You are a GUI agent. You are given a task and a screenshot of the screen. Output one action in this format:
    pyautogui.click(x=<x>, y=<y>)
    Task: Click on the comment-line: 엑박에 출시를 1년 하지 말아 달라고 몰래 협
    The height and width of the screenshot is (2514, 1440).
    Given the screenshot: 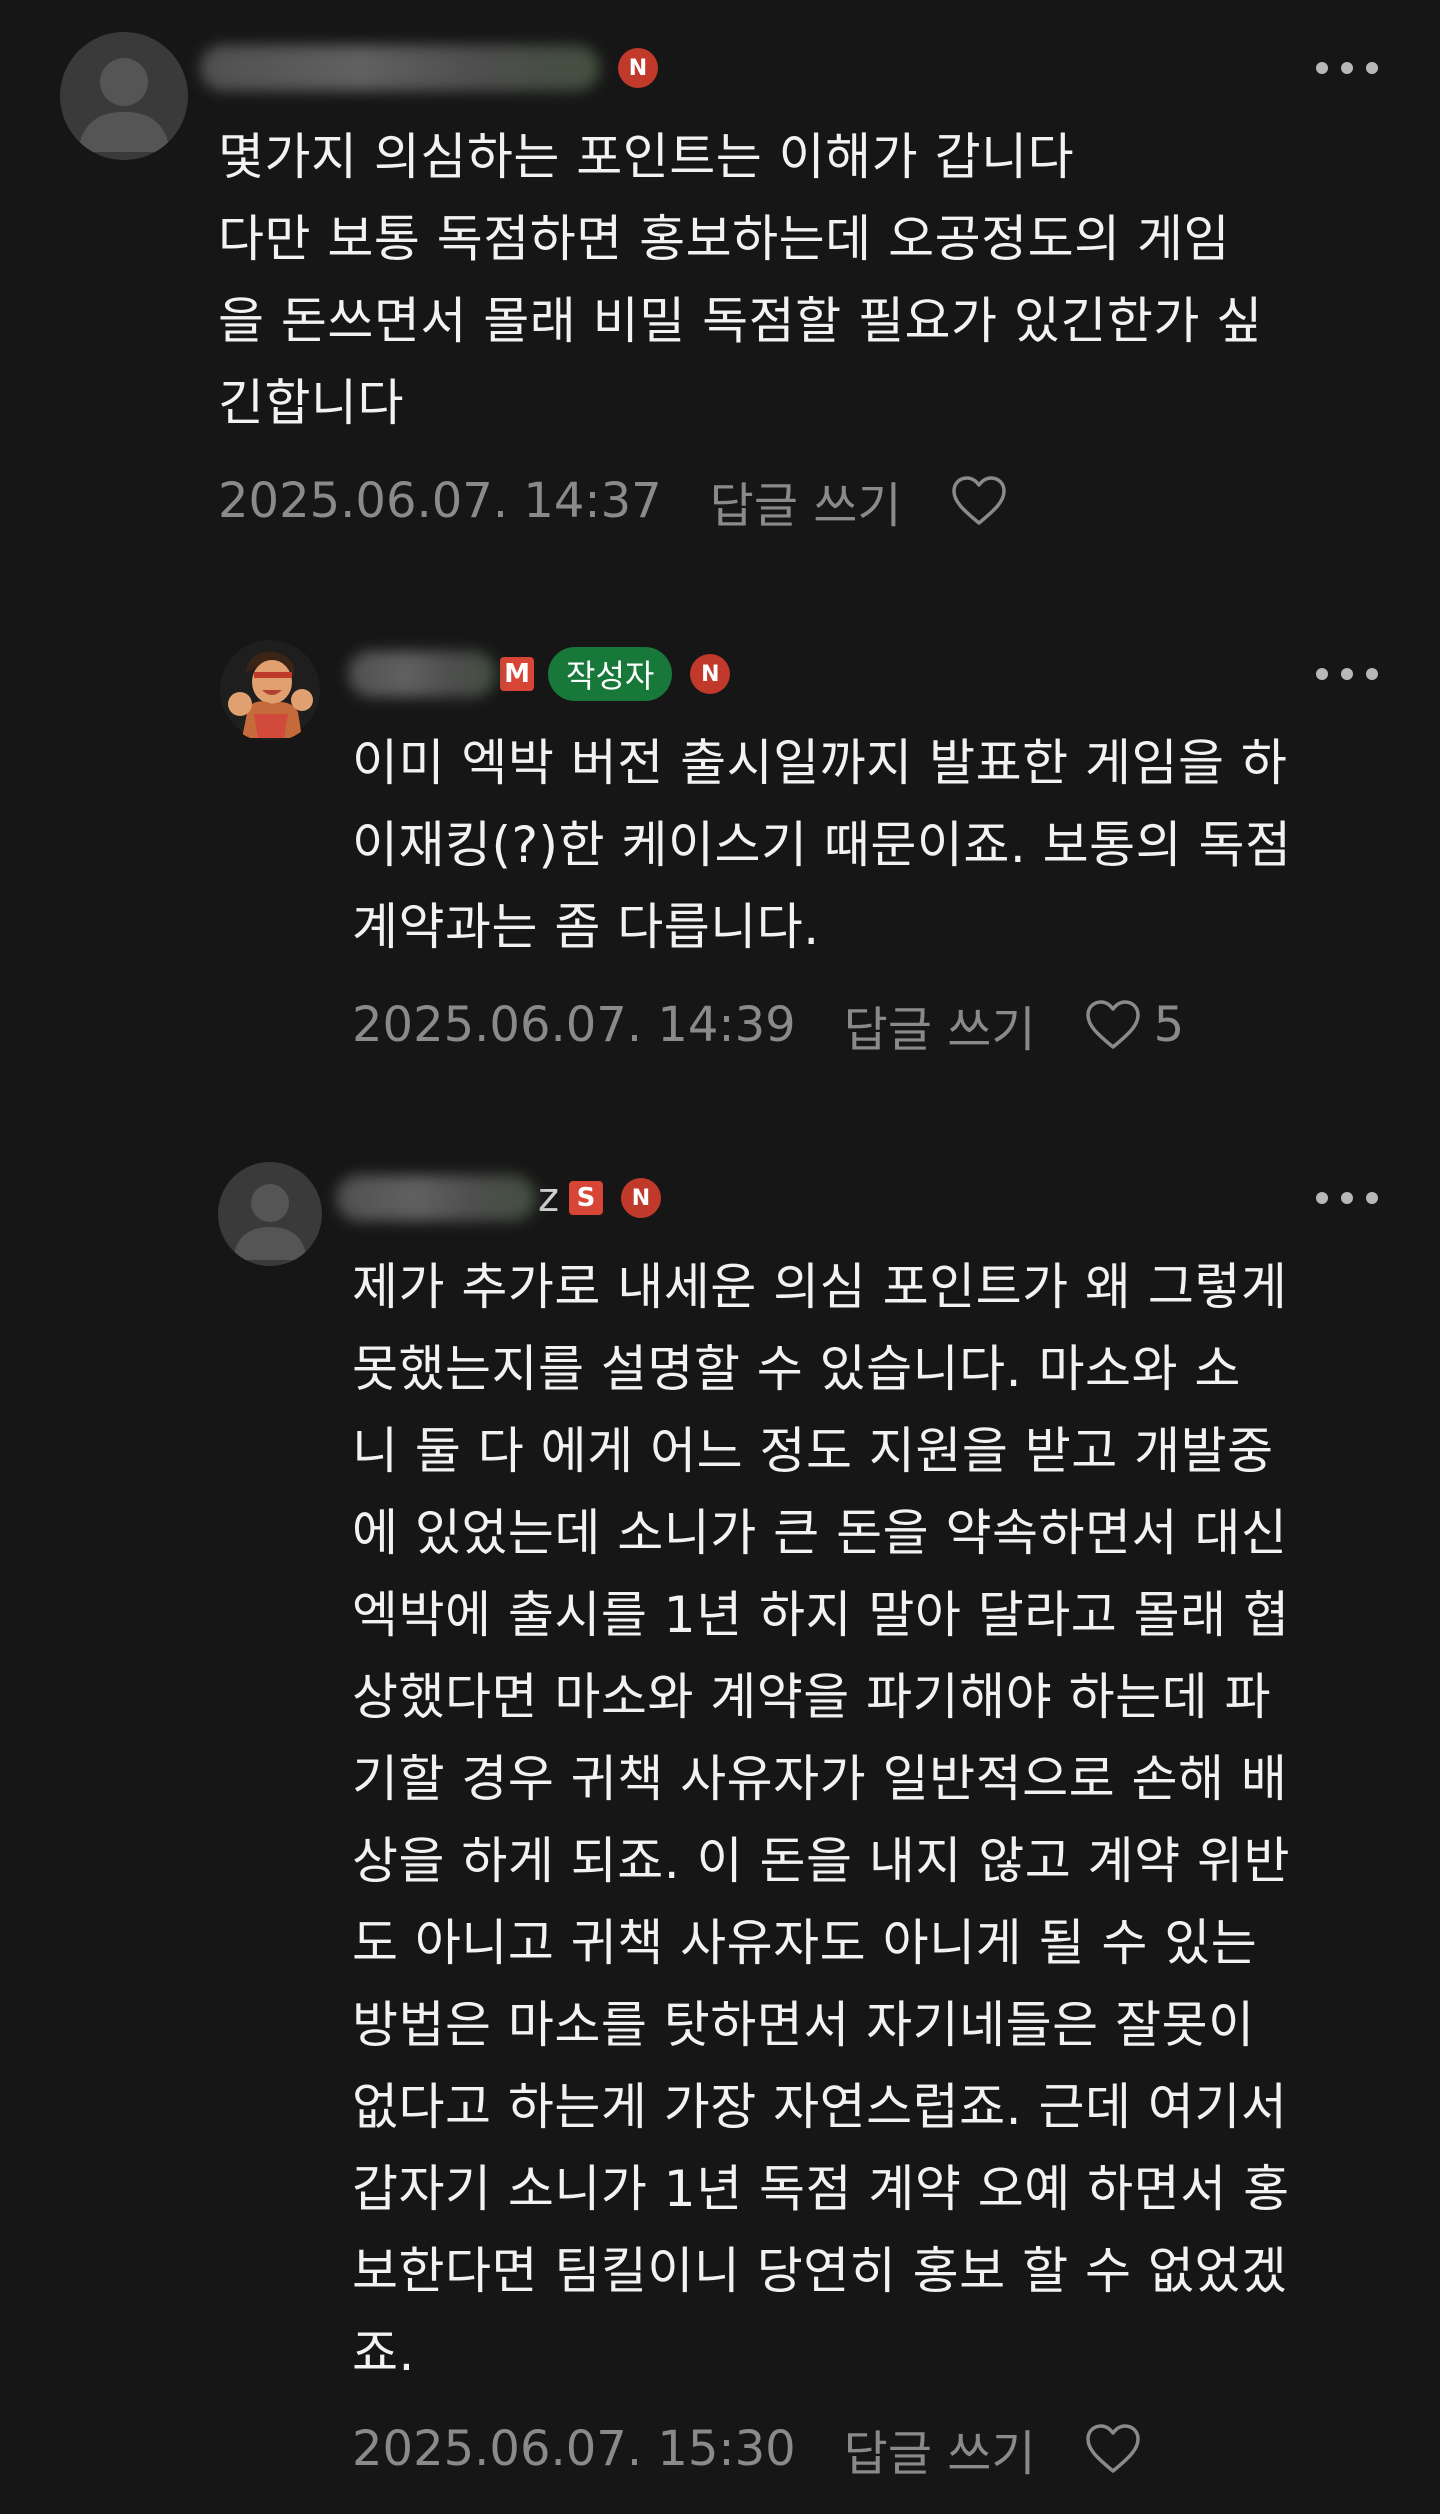 What is the action you would take?
    pyautogui.click(x=821, y=1615)
    